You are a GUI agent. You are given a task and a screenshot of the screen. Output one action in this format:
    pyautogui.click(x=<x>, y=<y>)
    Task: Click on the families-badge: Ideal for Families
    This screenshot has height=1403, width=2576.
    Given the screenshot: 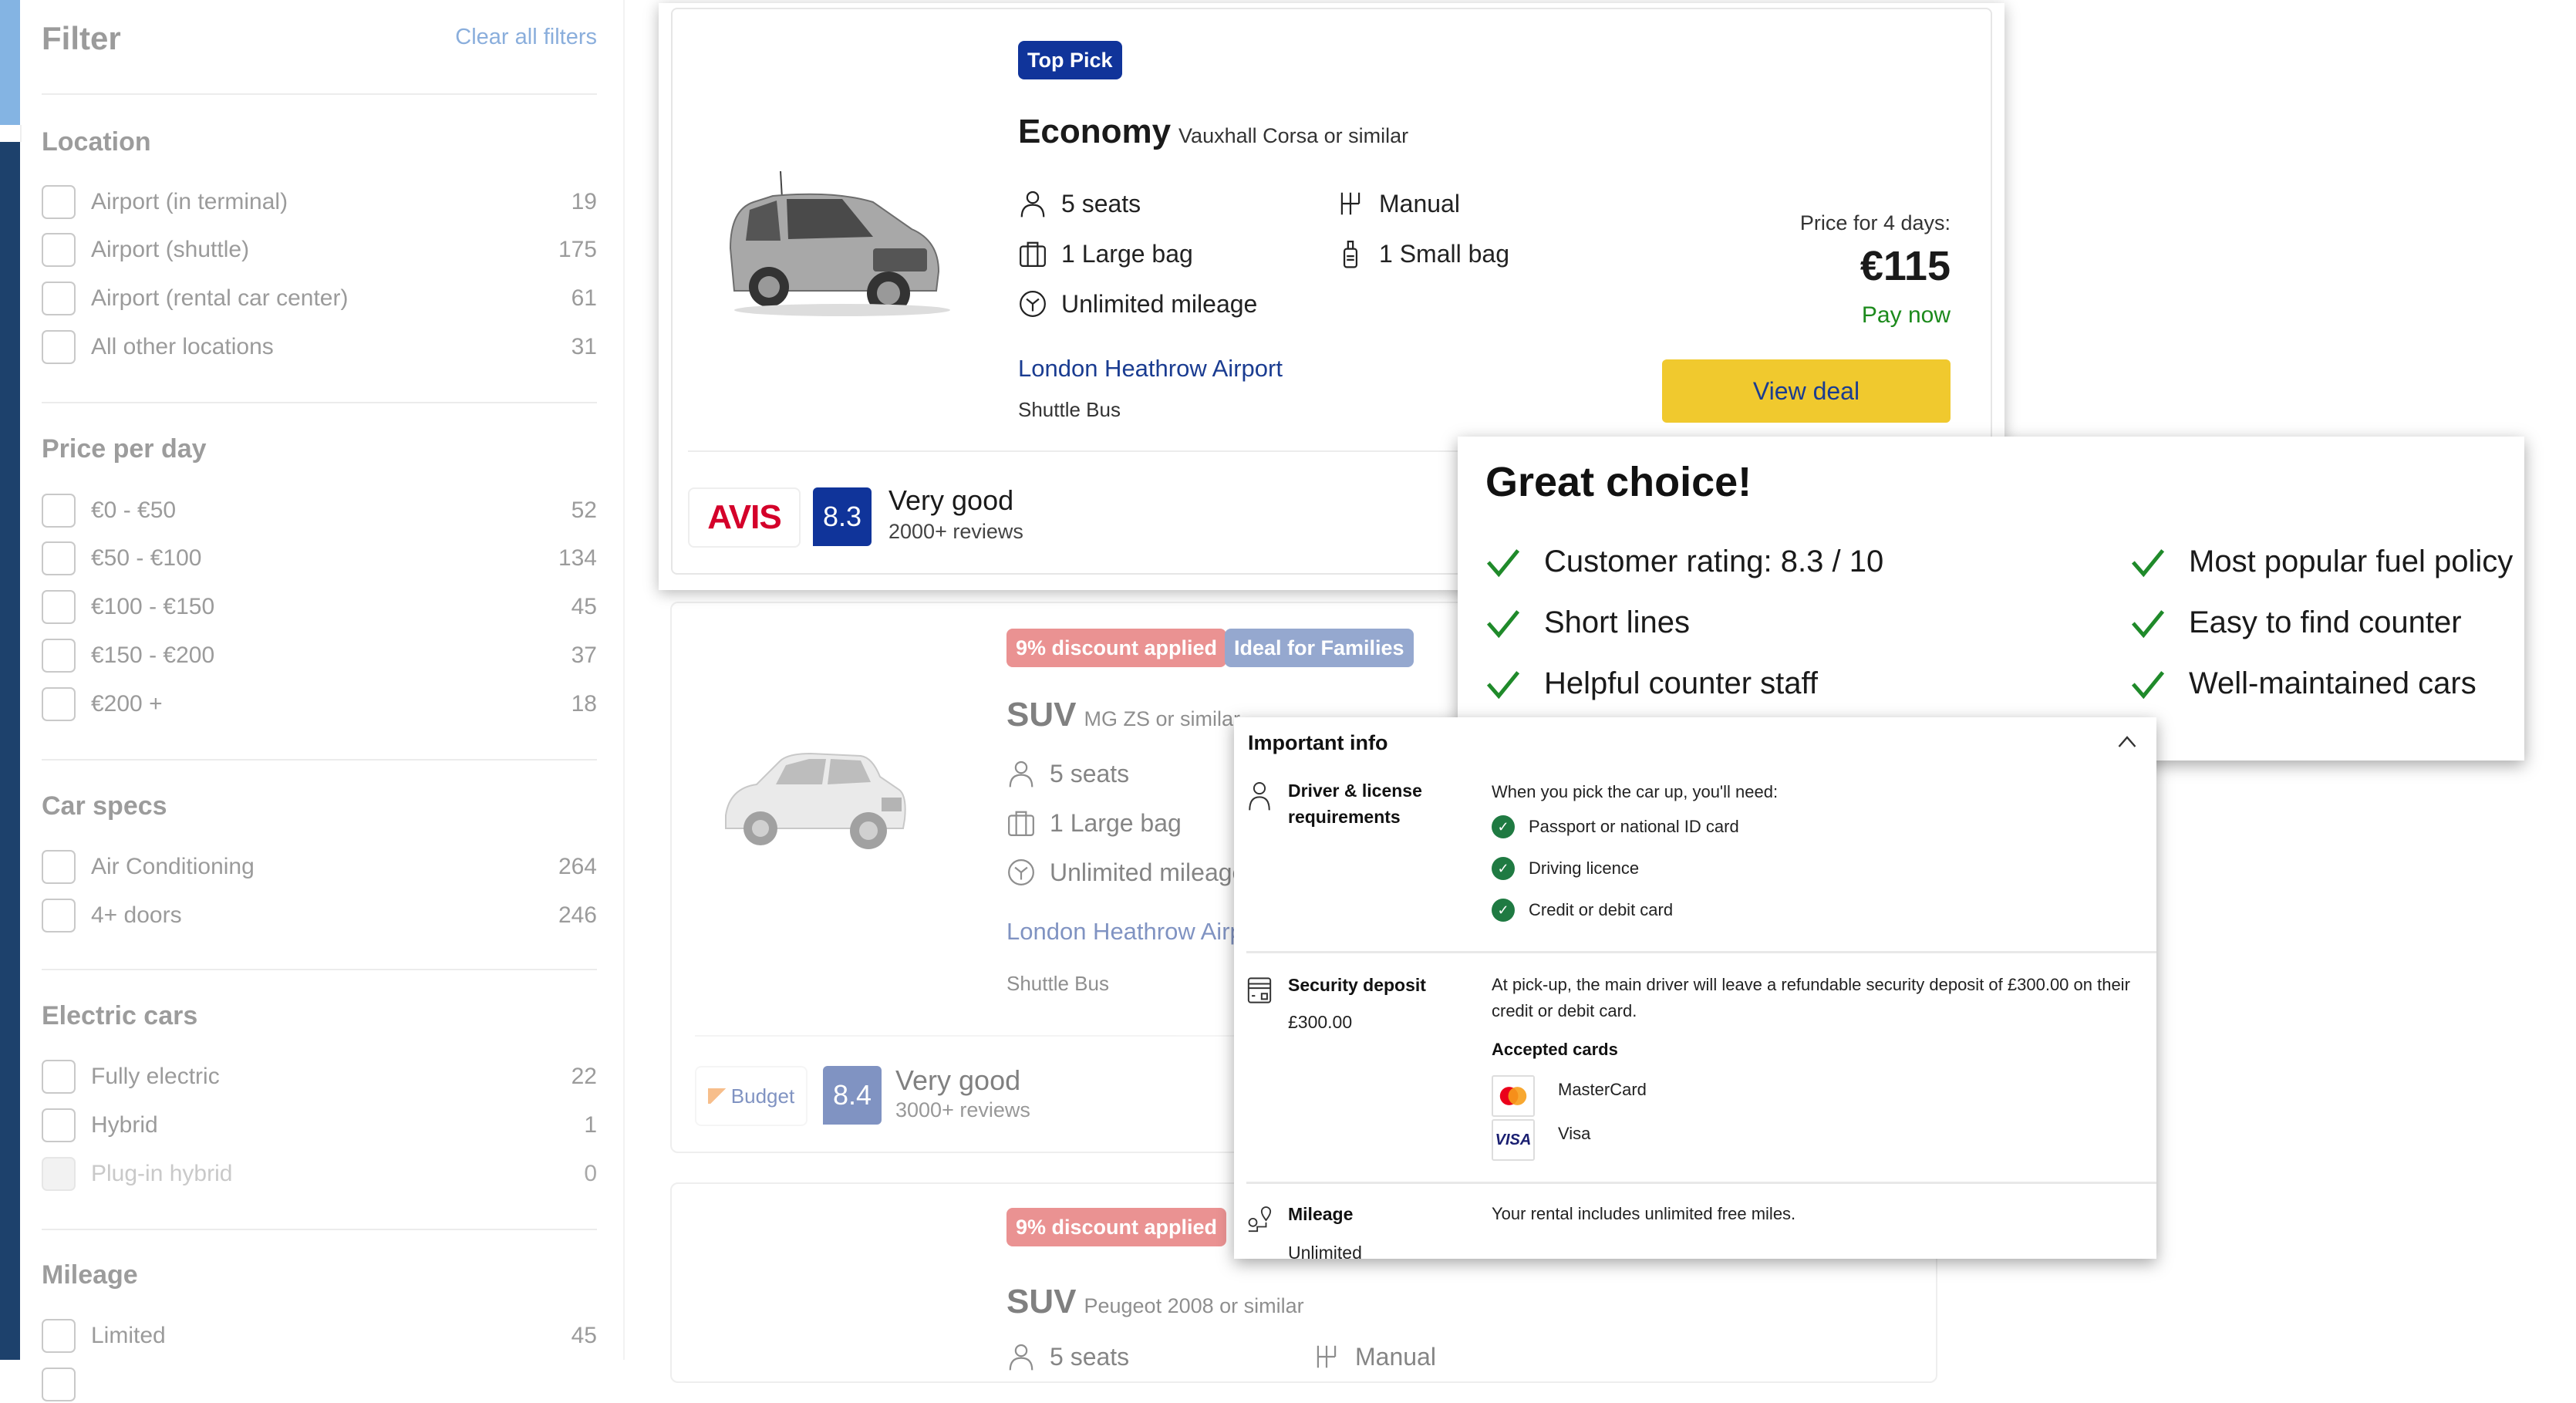 What is the action you would take?
    pyautogui.click(x=1319, y=648)
    